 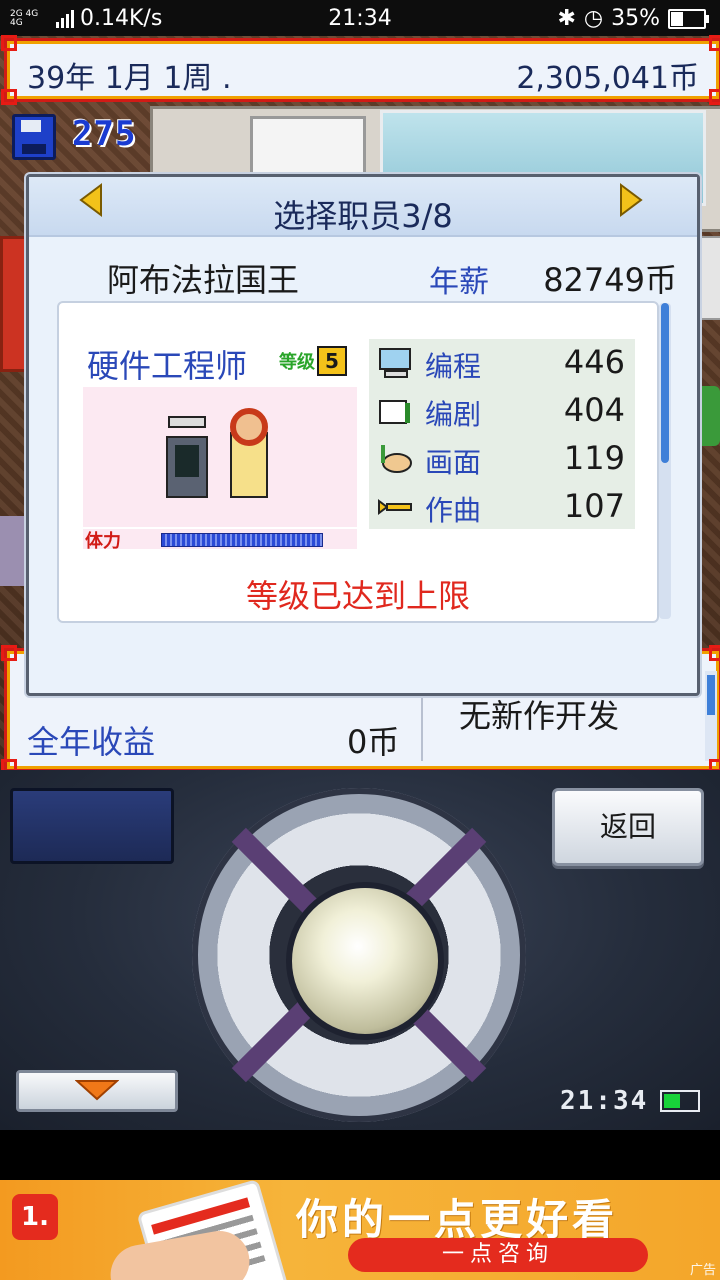 I want to click on status-bar: 2G 4G 4G 0.14K/s 21:34 ✱ ◷ 35%, so click(x=360, y=18).